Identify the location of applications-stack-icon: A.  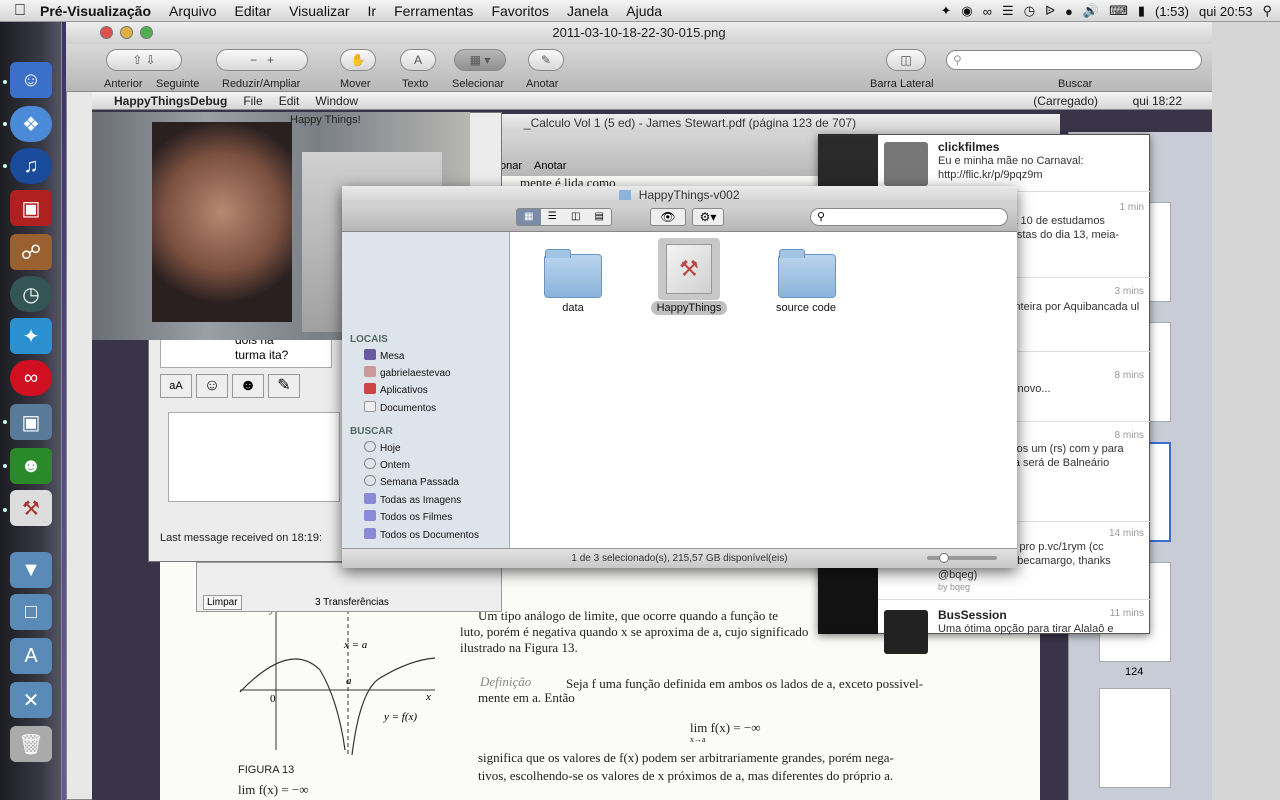
(31, 656).